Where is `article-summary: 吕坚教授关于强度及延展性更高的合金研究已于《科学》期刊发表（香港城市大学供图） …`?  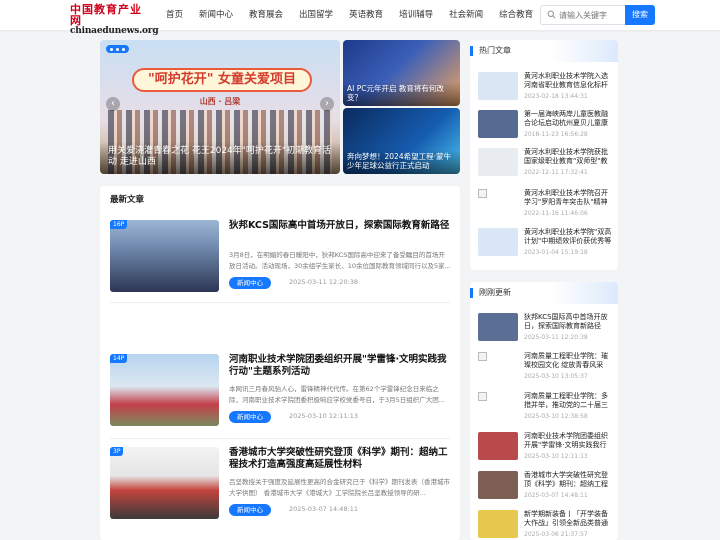
article-summary: 吕坚教授关于强度及延展性更高的合金研究已于《科学》期刊发表（香港城市大学供图） … is located at coordinates (339, 487).